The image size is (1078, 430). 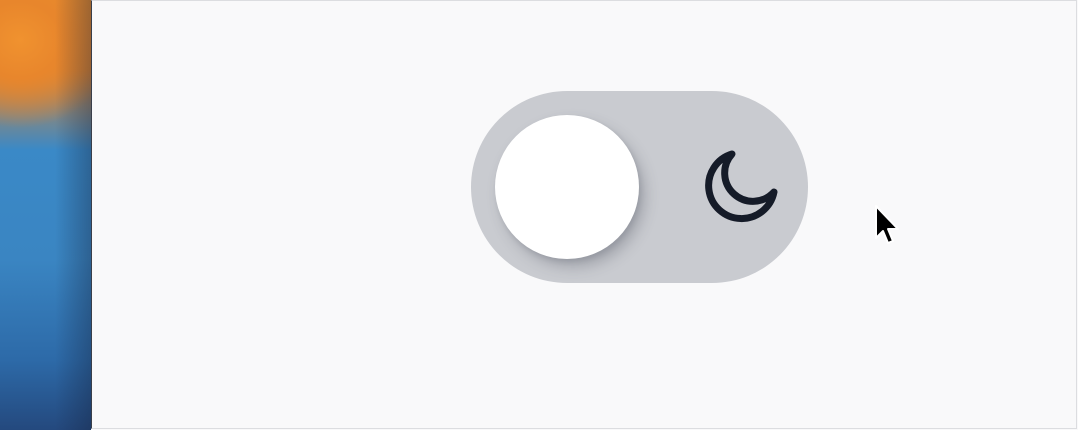 What do you see at coordinates (887, 224) in the screenshot?
I see `arrow-cursor-icon` at bounding box center [887, 224].